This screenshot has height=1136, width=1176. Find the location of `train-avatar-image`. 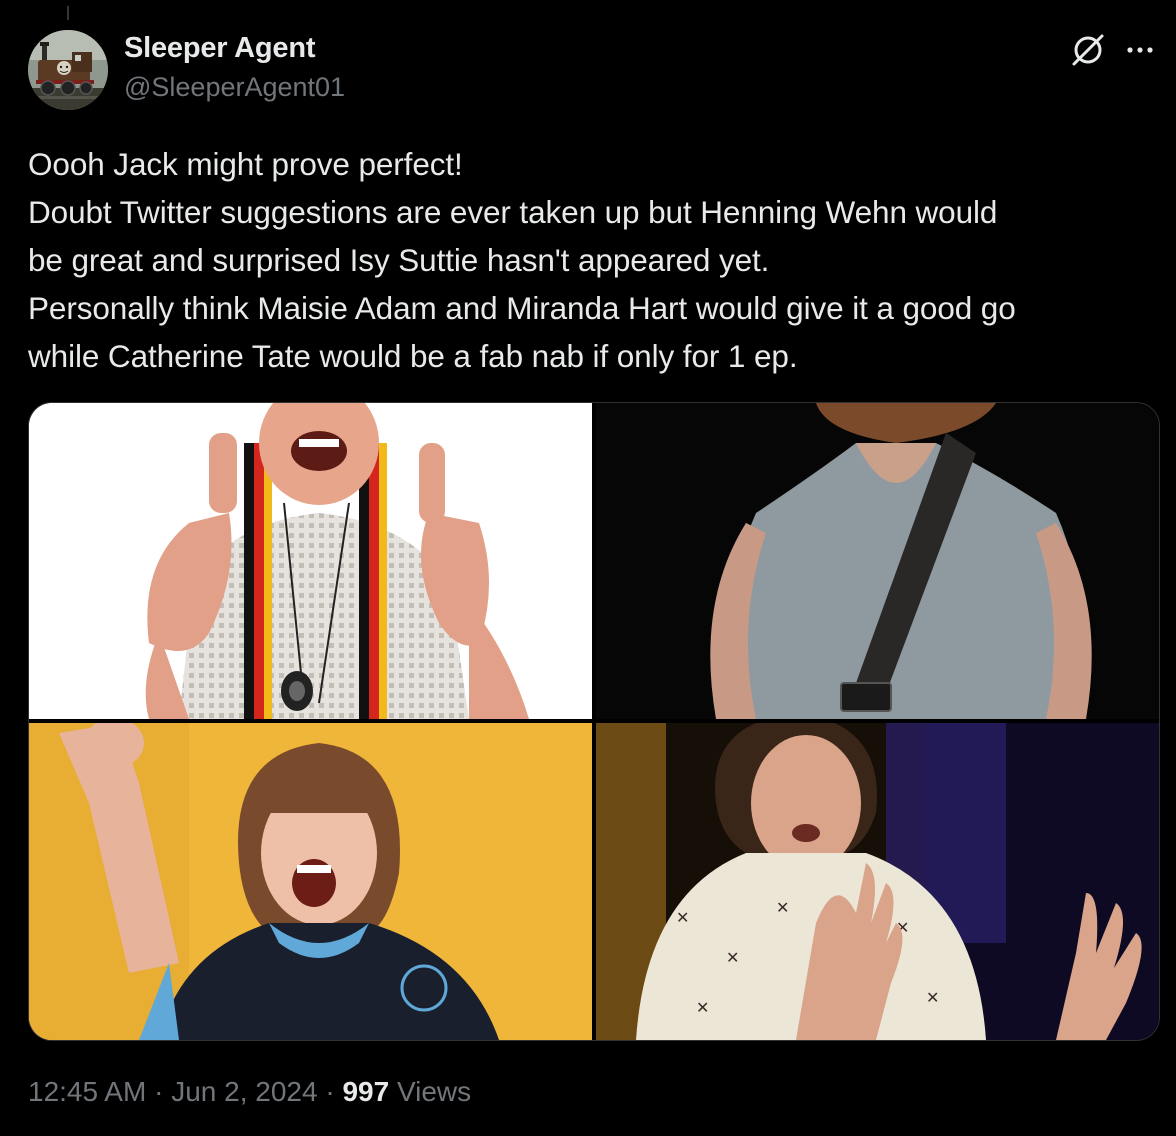

train-avatar-image is located at coordinates (68, 70).